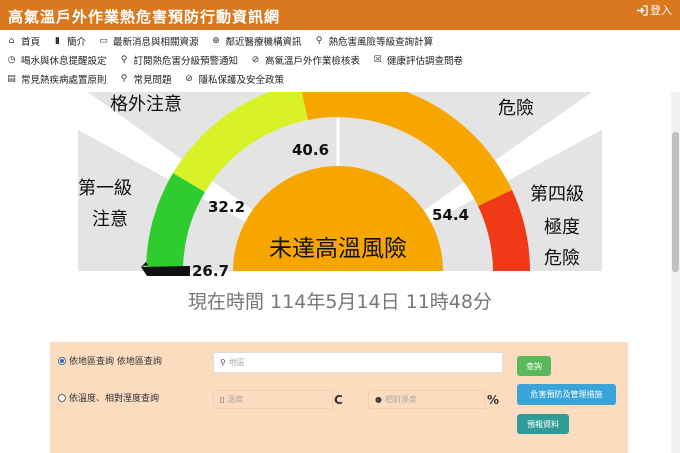 The image size is (680, 453). I want to click on prevention-measures-button: 危害預防及管理措施, so click(566, 394).